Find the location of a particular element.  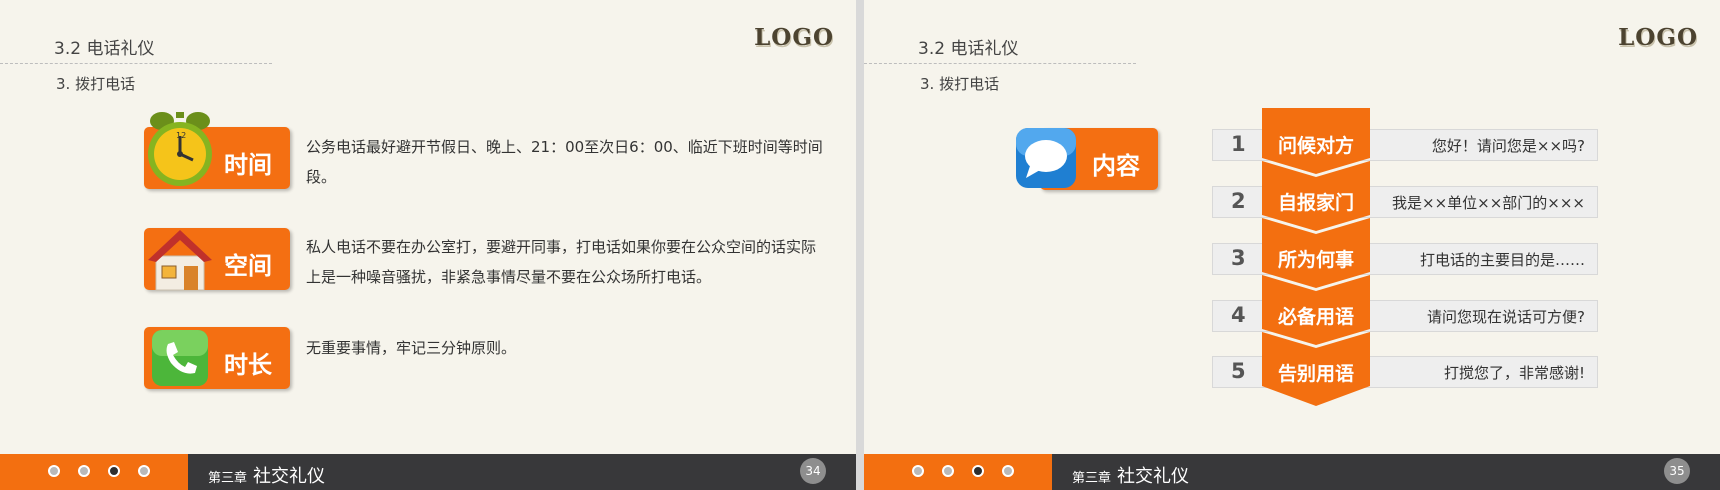

footer: 第三章 社交礼仪 35 is located at coordinates (1292, 472).